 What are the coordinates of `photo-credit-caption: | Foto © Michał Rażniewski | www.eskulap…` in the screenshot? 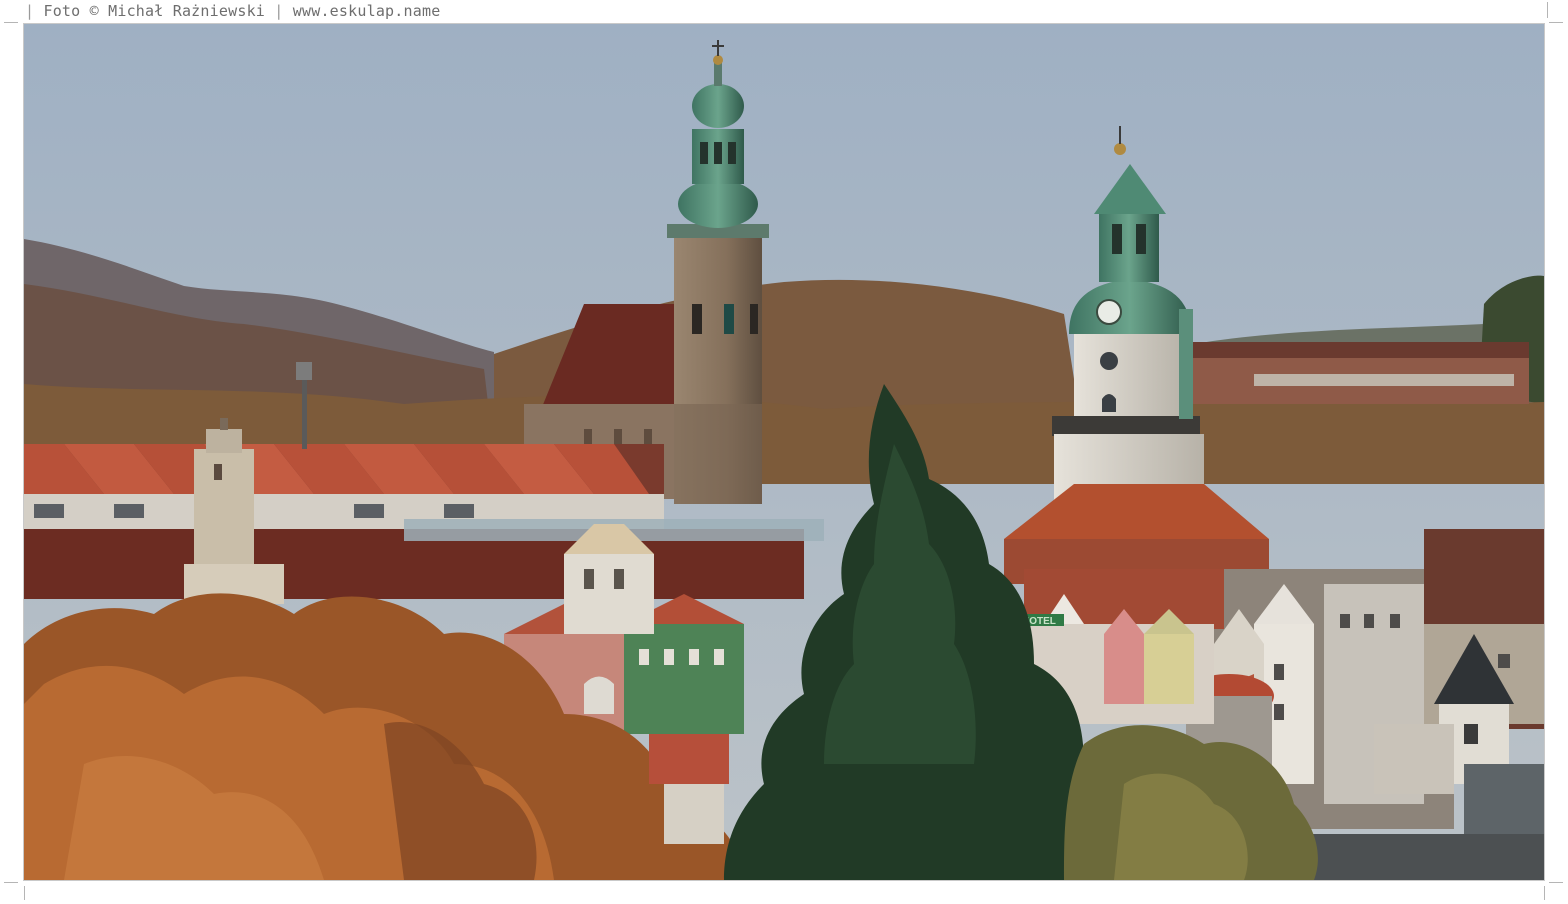 It's located at (232, 11).